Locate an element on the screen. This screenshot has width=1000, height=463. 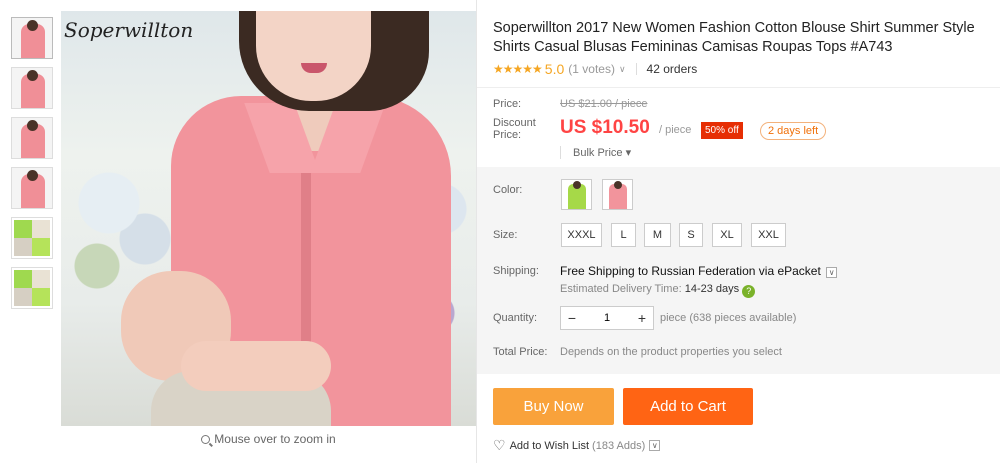
bulk-price-dropdown: Bulk Price ▾ is located at coordinates (595, 152).